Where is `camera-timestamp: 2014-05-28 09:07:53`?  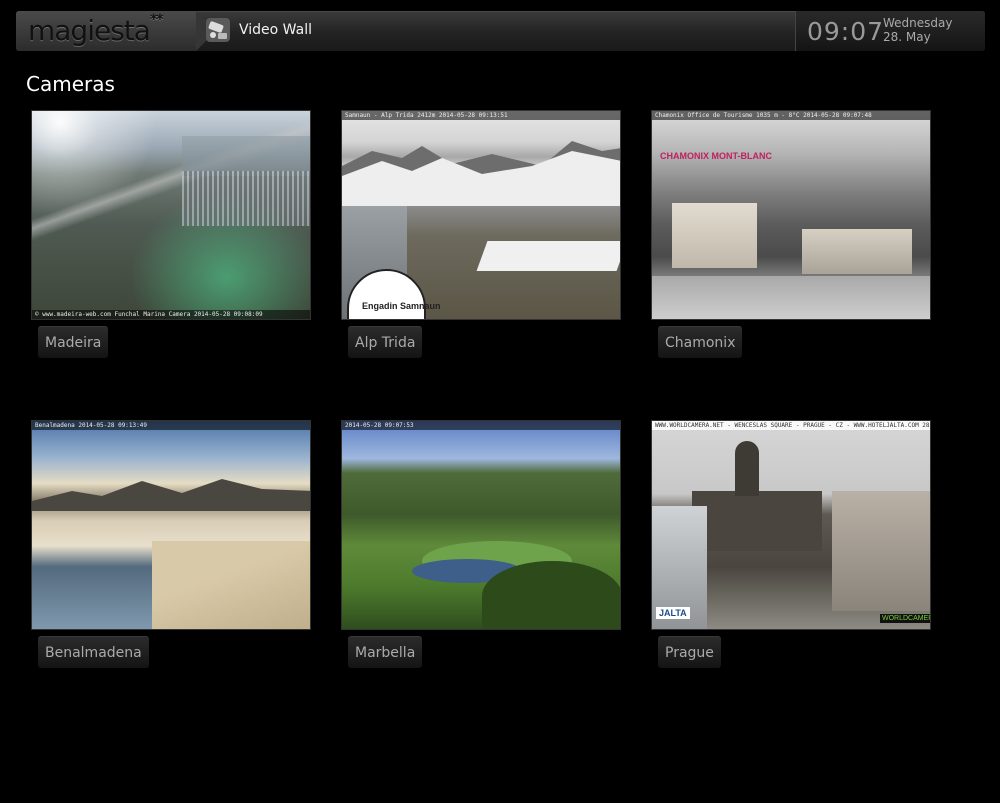 camera-timestamp: 2014-05-28 09:07:53 is located at coordinates (481, 425).